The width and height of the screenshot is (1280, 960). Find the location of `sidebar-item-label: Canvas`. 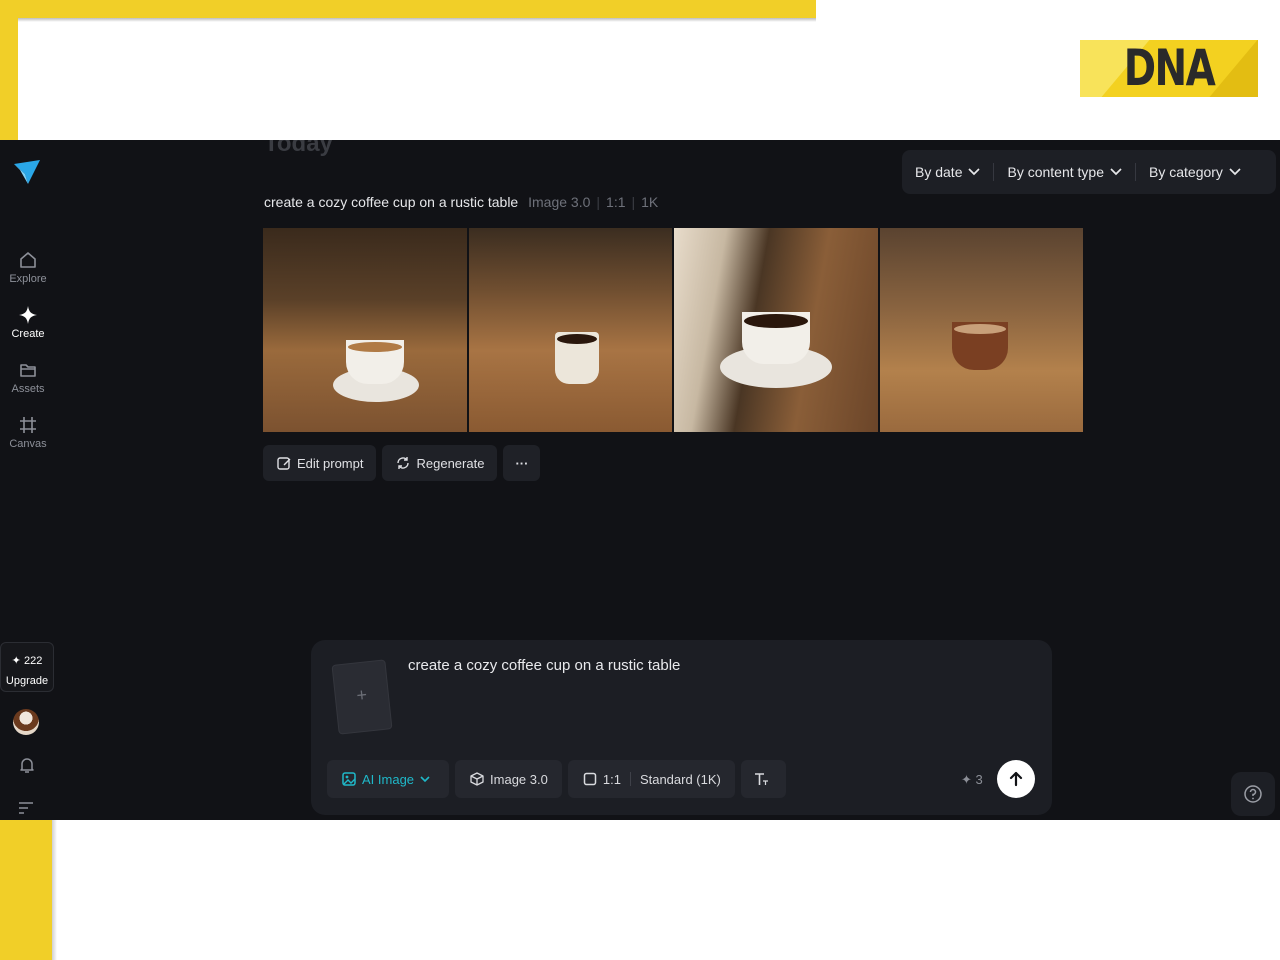

sidebar-item-label: Canvas is located at coordinates (28, 444).